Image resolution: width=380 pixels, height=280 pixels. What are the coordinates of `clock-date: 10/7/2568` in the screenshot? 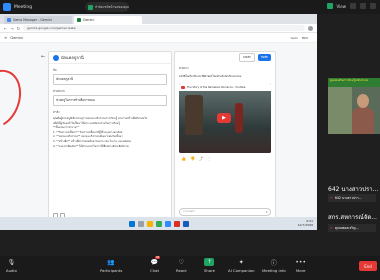 It's located at (305, 224).